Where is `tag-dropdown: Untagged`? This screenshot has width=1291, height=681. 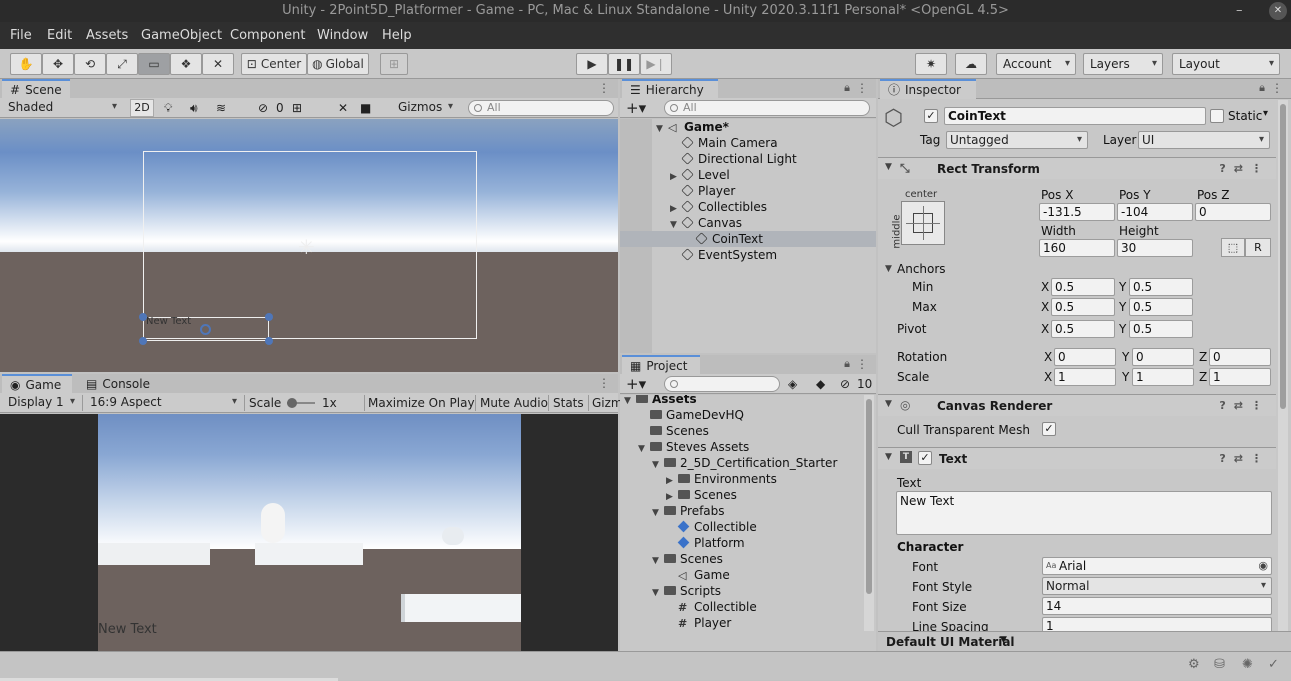 tag-dropdown: Untagged is located at coordinates (1017, 140).